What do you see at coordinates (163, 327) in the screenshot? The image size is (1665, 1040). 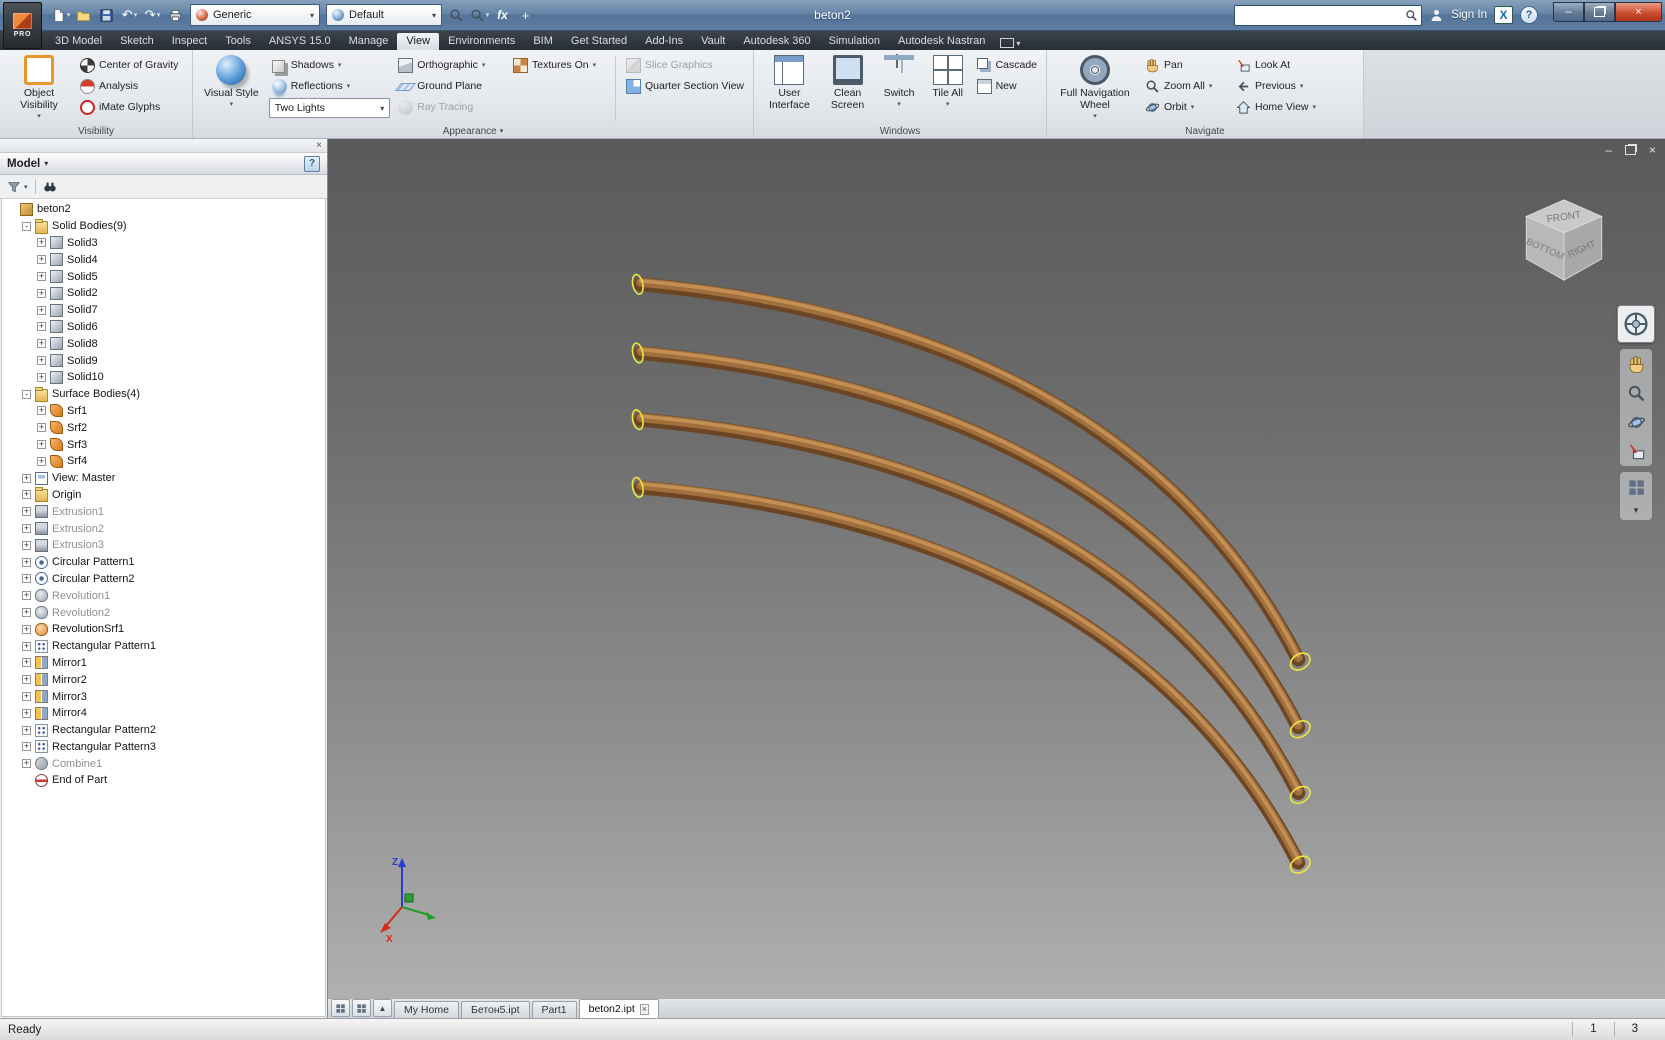 I see `tree-item-solid6: + Solid6` at bounding box center [163, 327].